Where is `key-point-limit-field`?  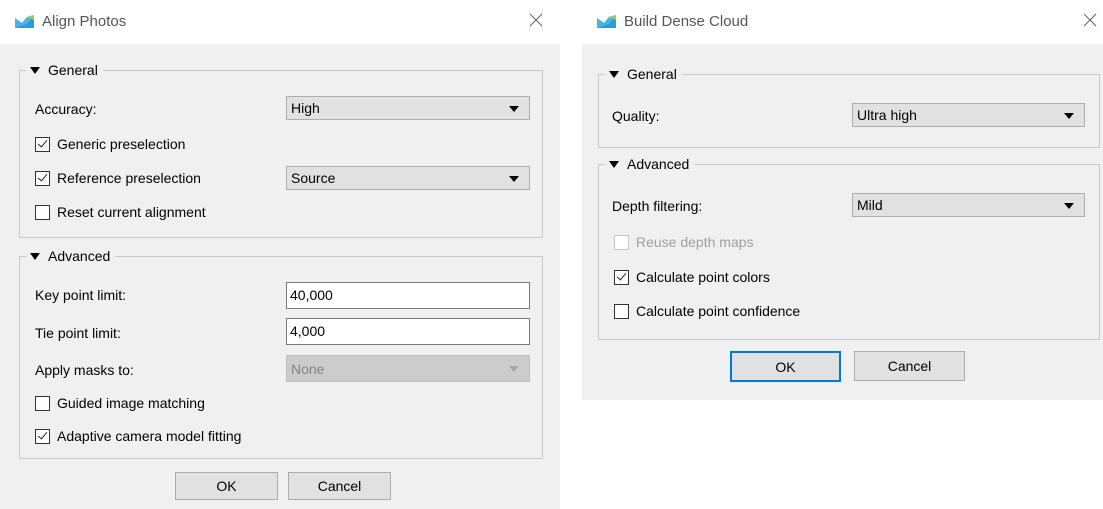
key-point-limit-field is located at coordinates (408, 295).